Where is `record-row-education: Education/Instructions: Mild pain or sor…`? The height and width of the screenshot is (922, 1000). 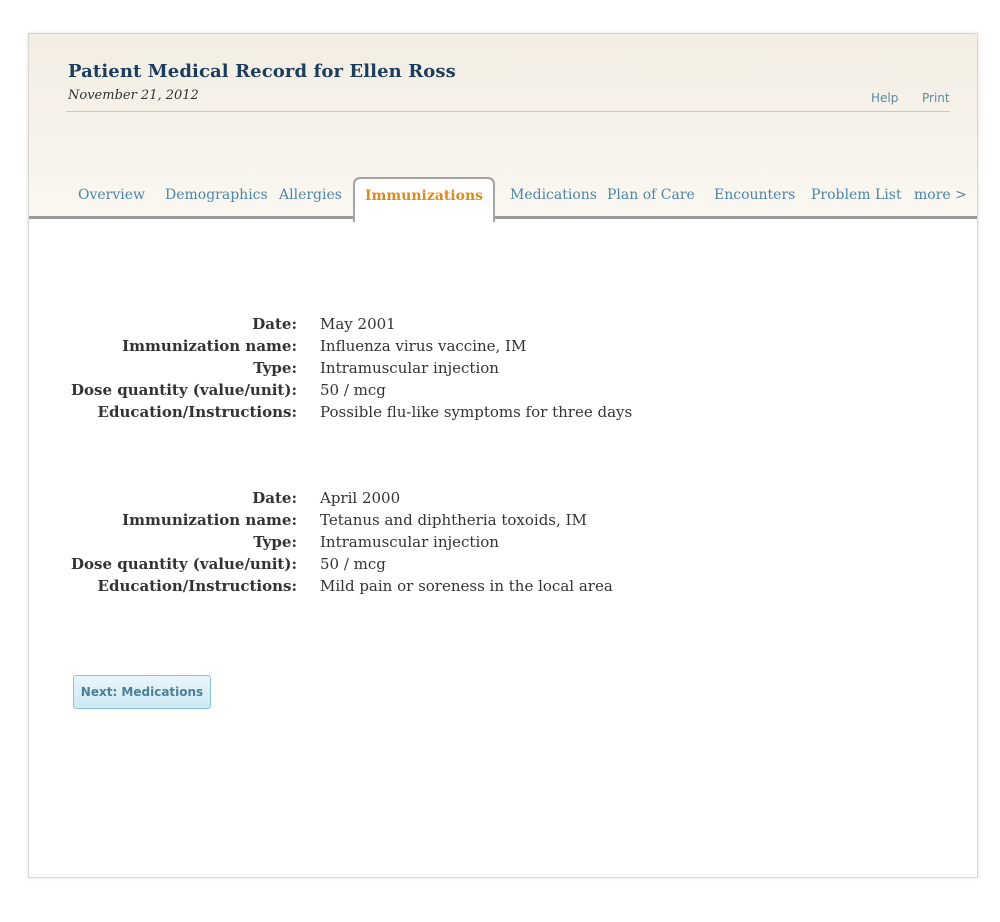 record-row-education: Education/Instructions: Mild pain or sor… is located at coordinates (503, 588).